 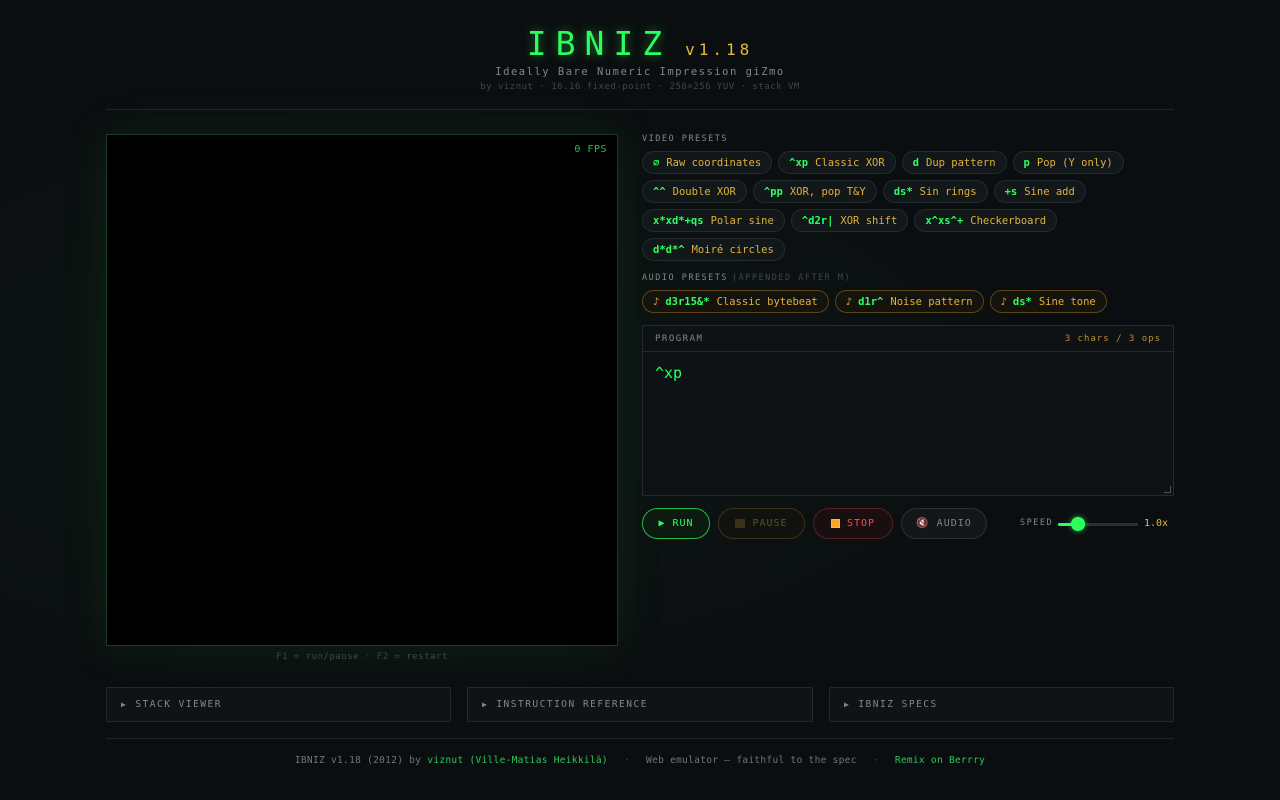 I want to click on video-preset-chip: ds* Sin rings, so click(x=935, y=191).